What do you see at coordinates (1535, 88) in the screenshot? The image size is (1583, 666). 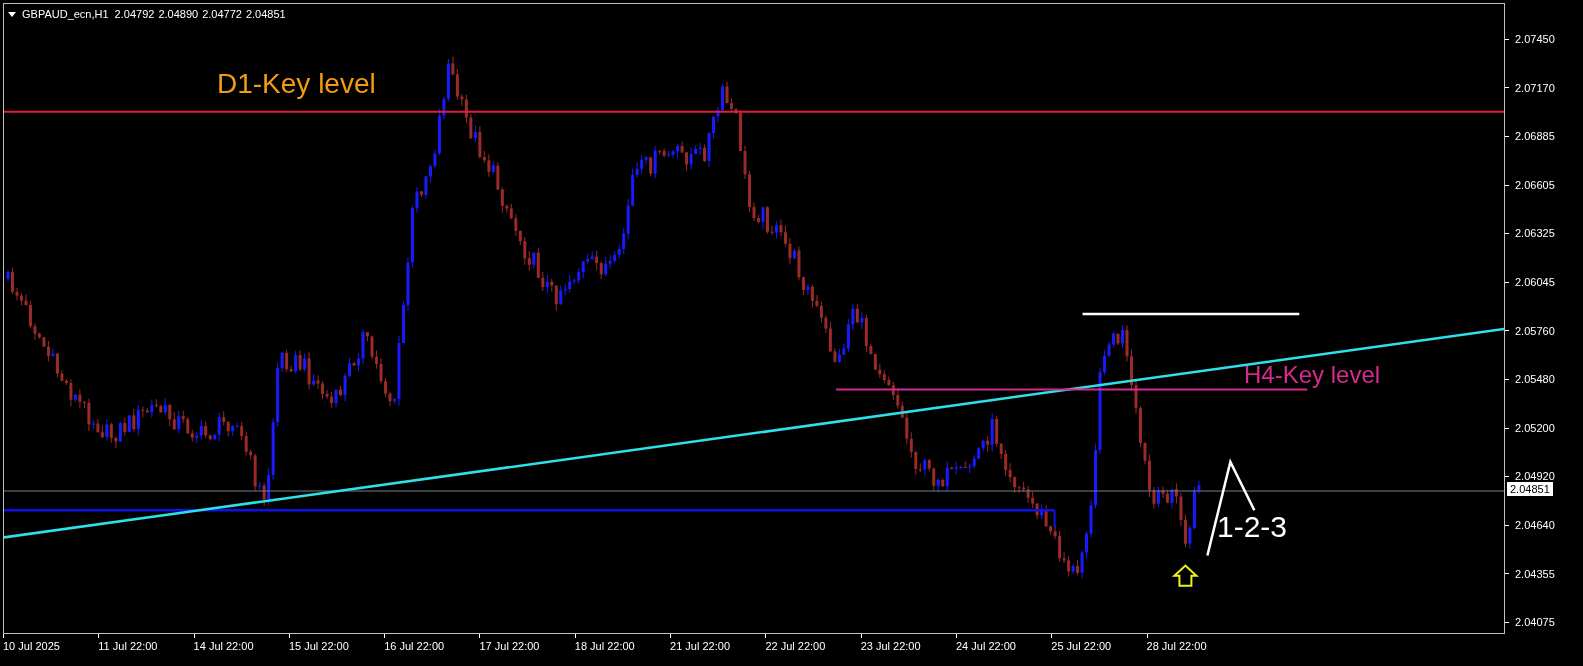 I see `price-tick-label: 2.07170` at bounding box center [1535, 88].